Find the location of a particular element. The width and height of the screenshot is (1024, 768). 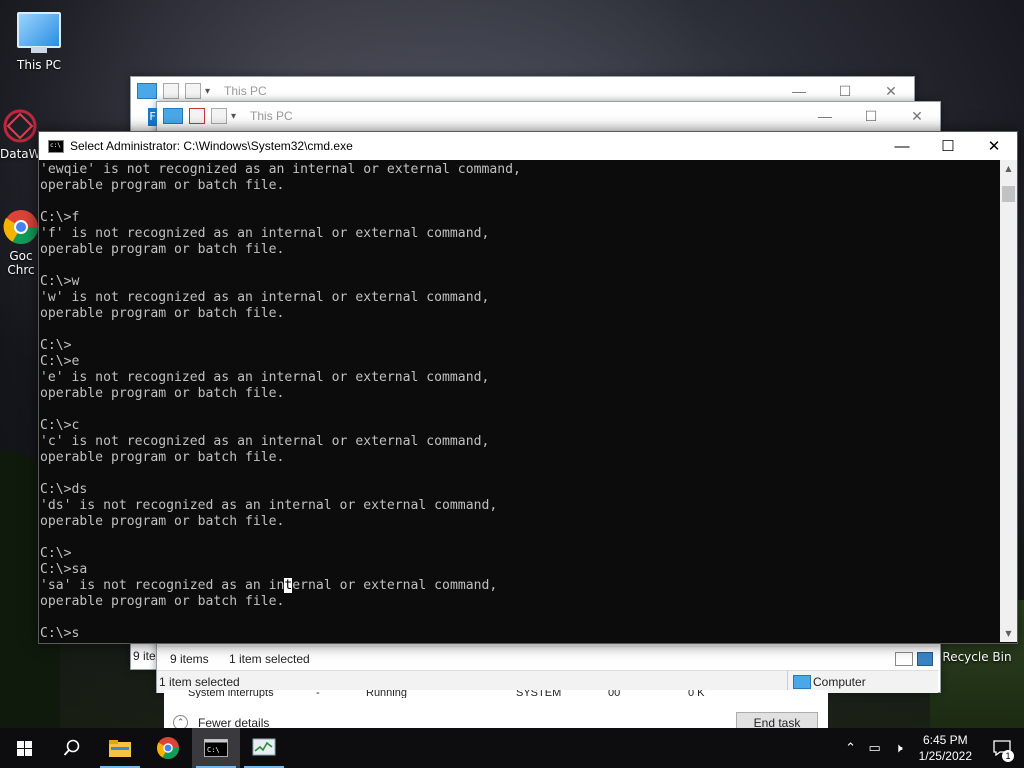

process-status: Running is located at coordinates (386, 694).